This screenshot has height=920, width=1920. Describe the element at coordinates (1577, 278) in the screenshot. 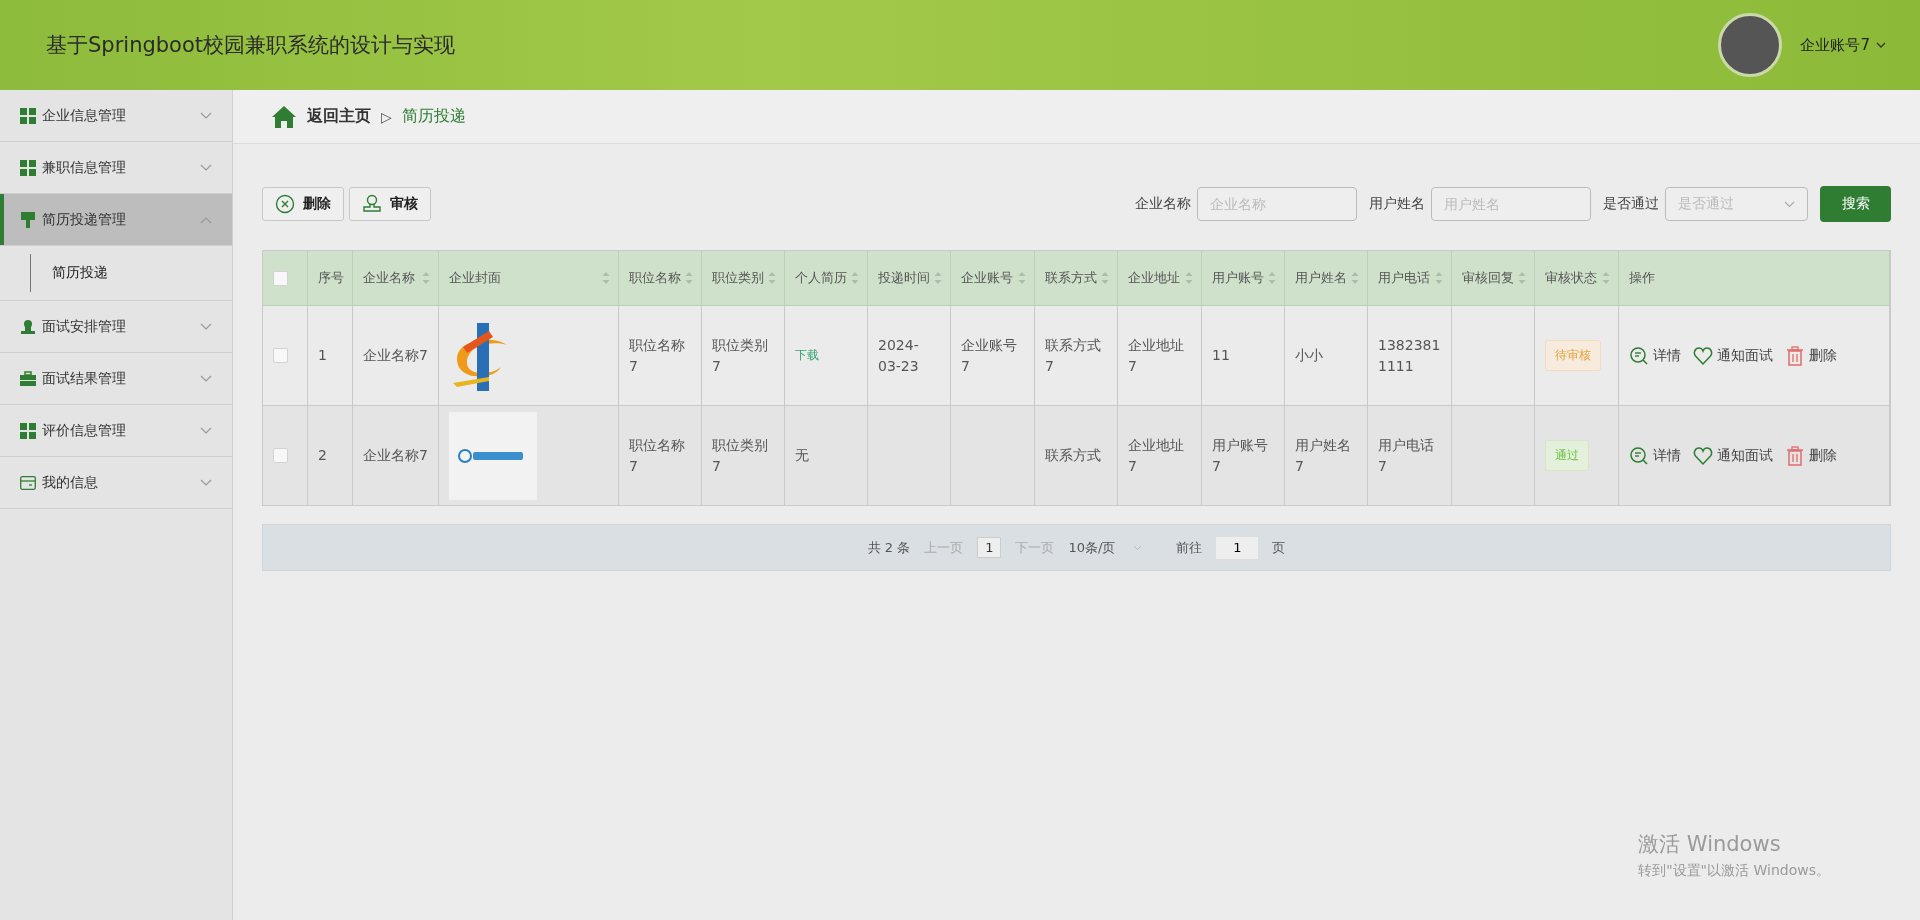

I see `column-header: 审核状态` at that location.